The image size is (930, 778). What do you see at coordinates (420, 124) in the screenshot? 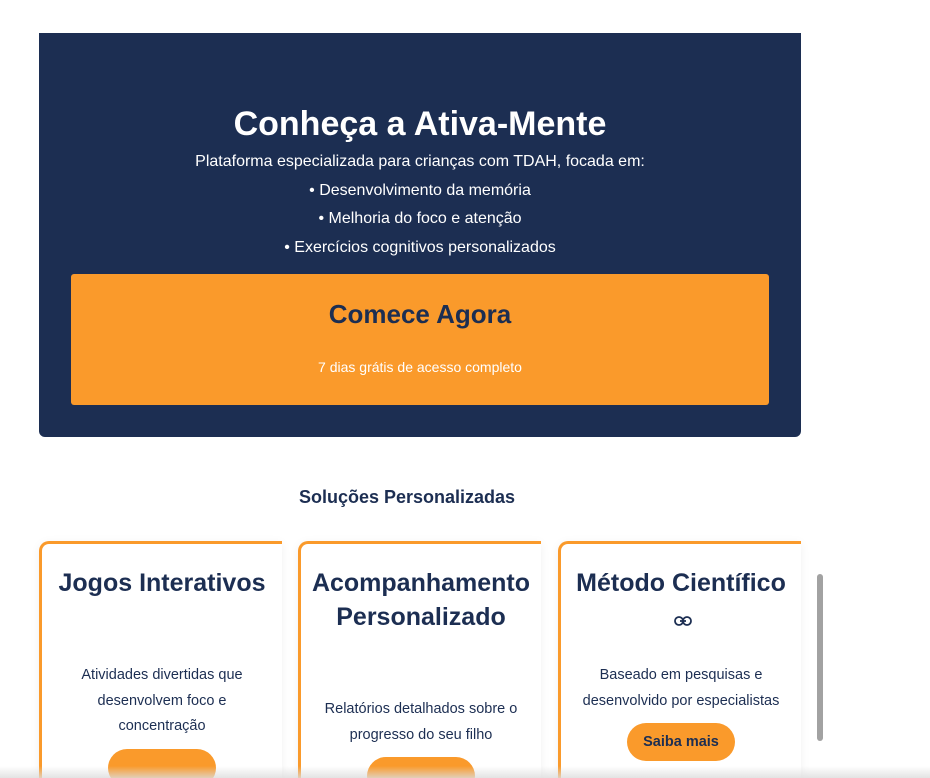
I see `hero-title: Conheça a Ativa-Mente` at bounding box center [420, 124].